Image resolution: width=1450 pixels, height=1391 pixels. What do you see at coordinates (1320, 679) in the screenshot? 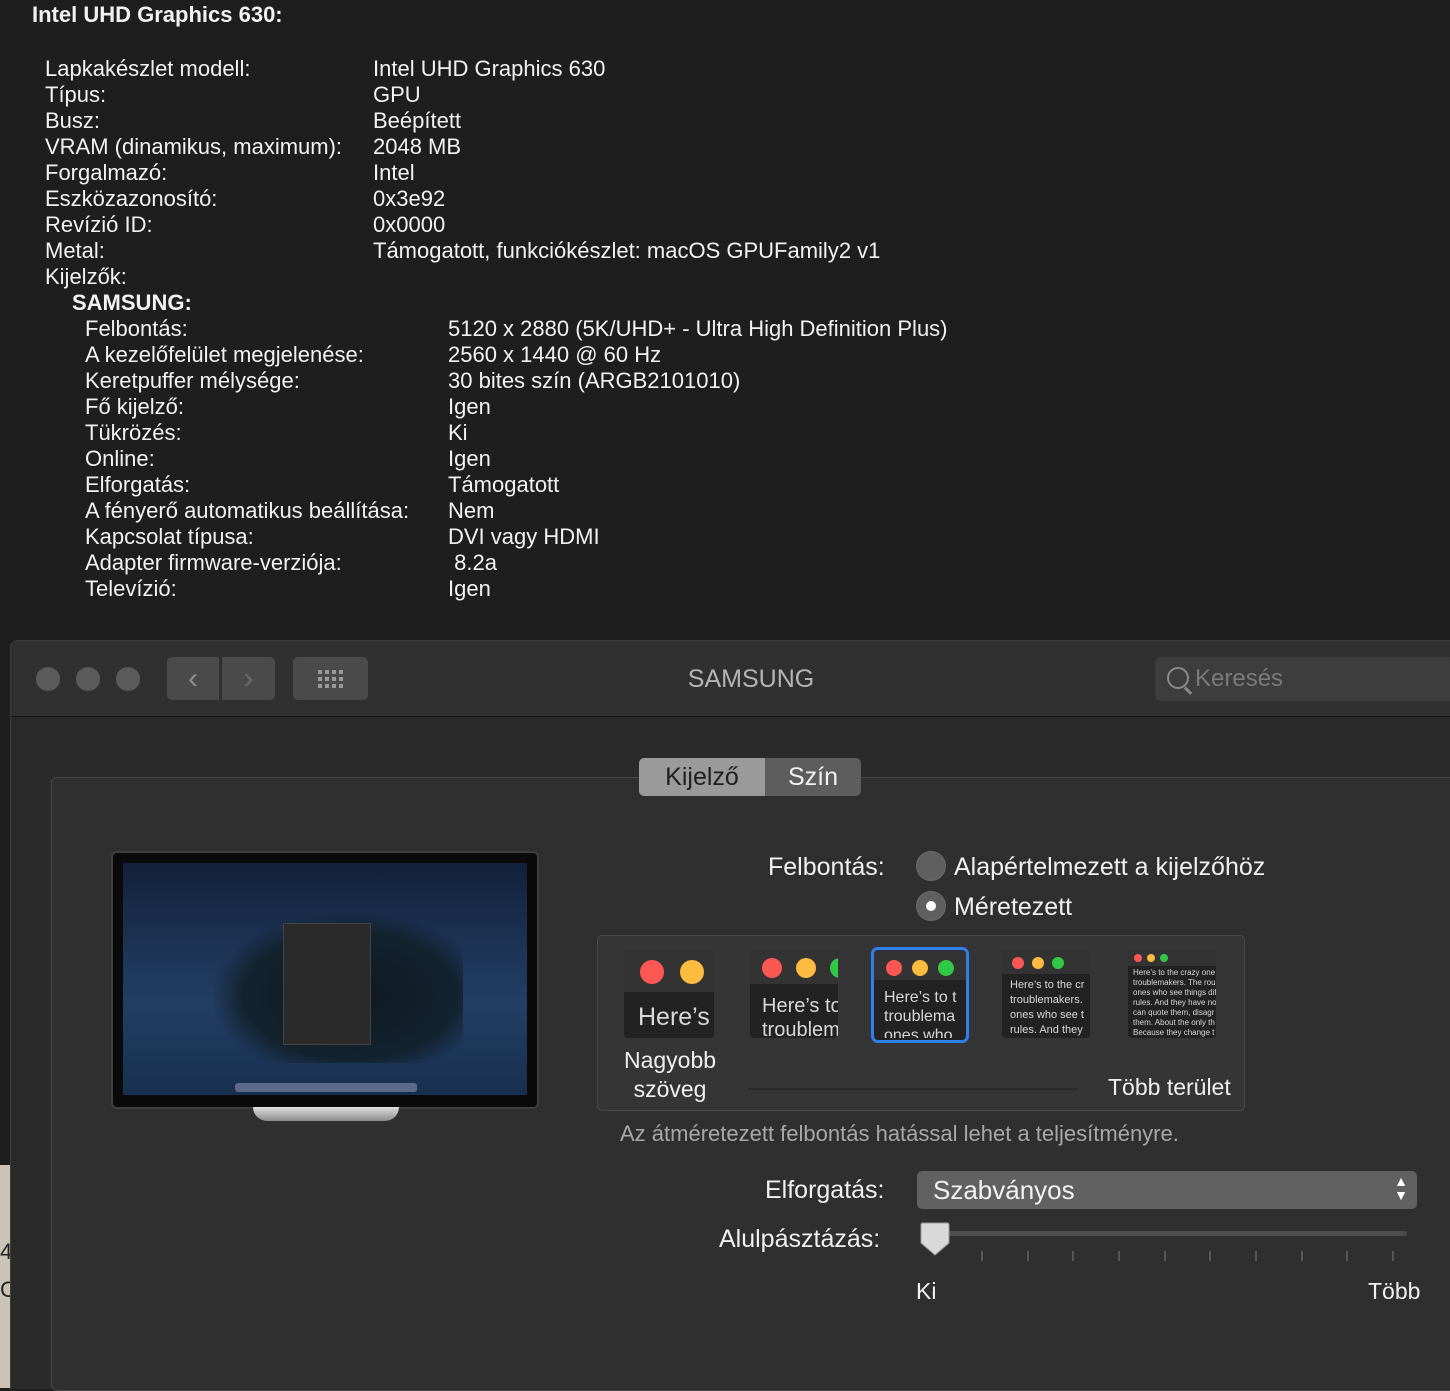
I see `search-input` at bounding box center [1320, 679].